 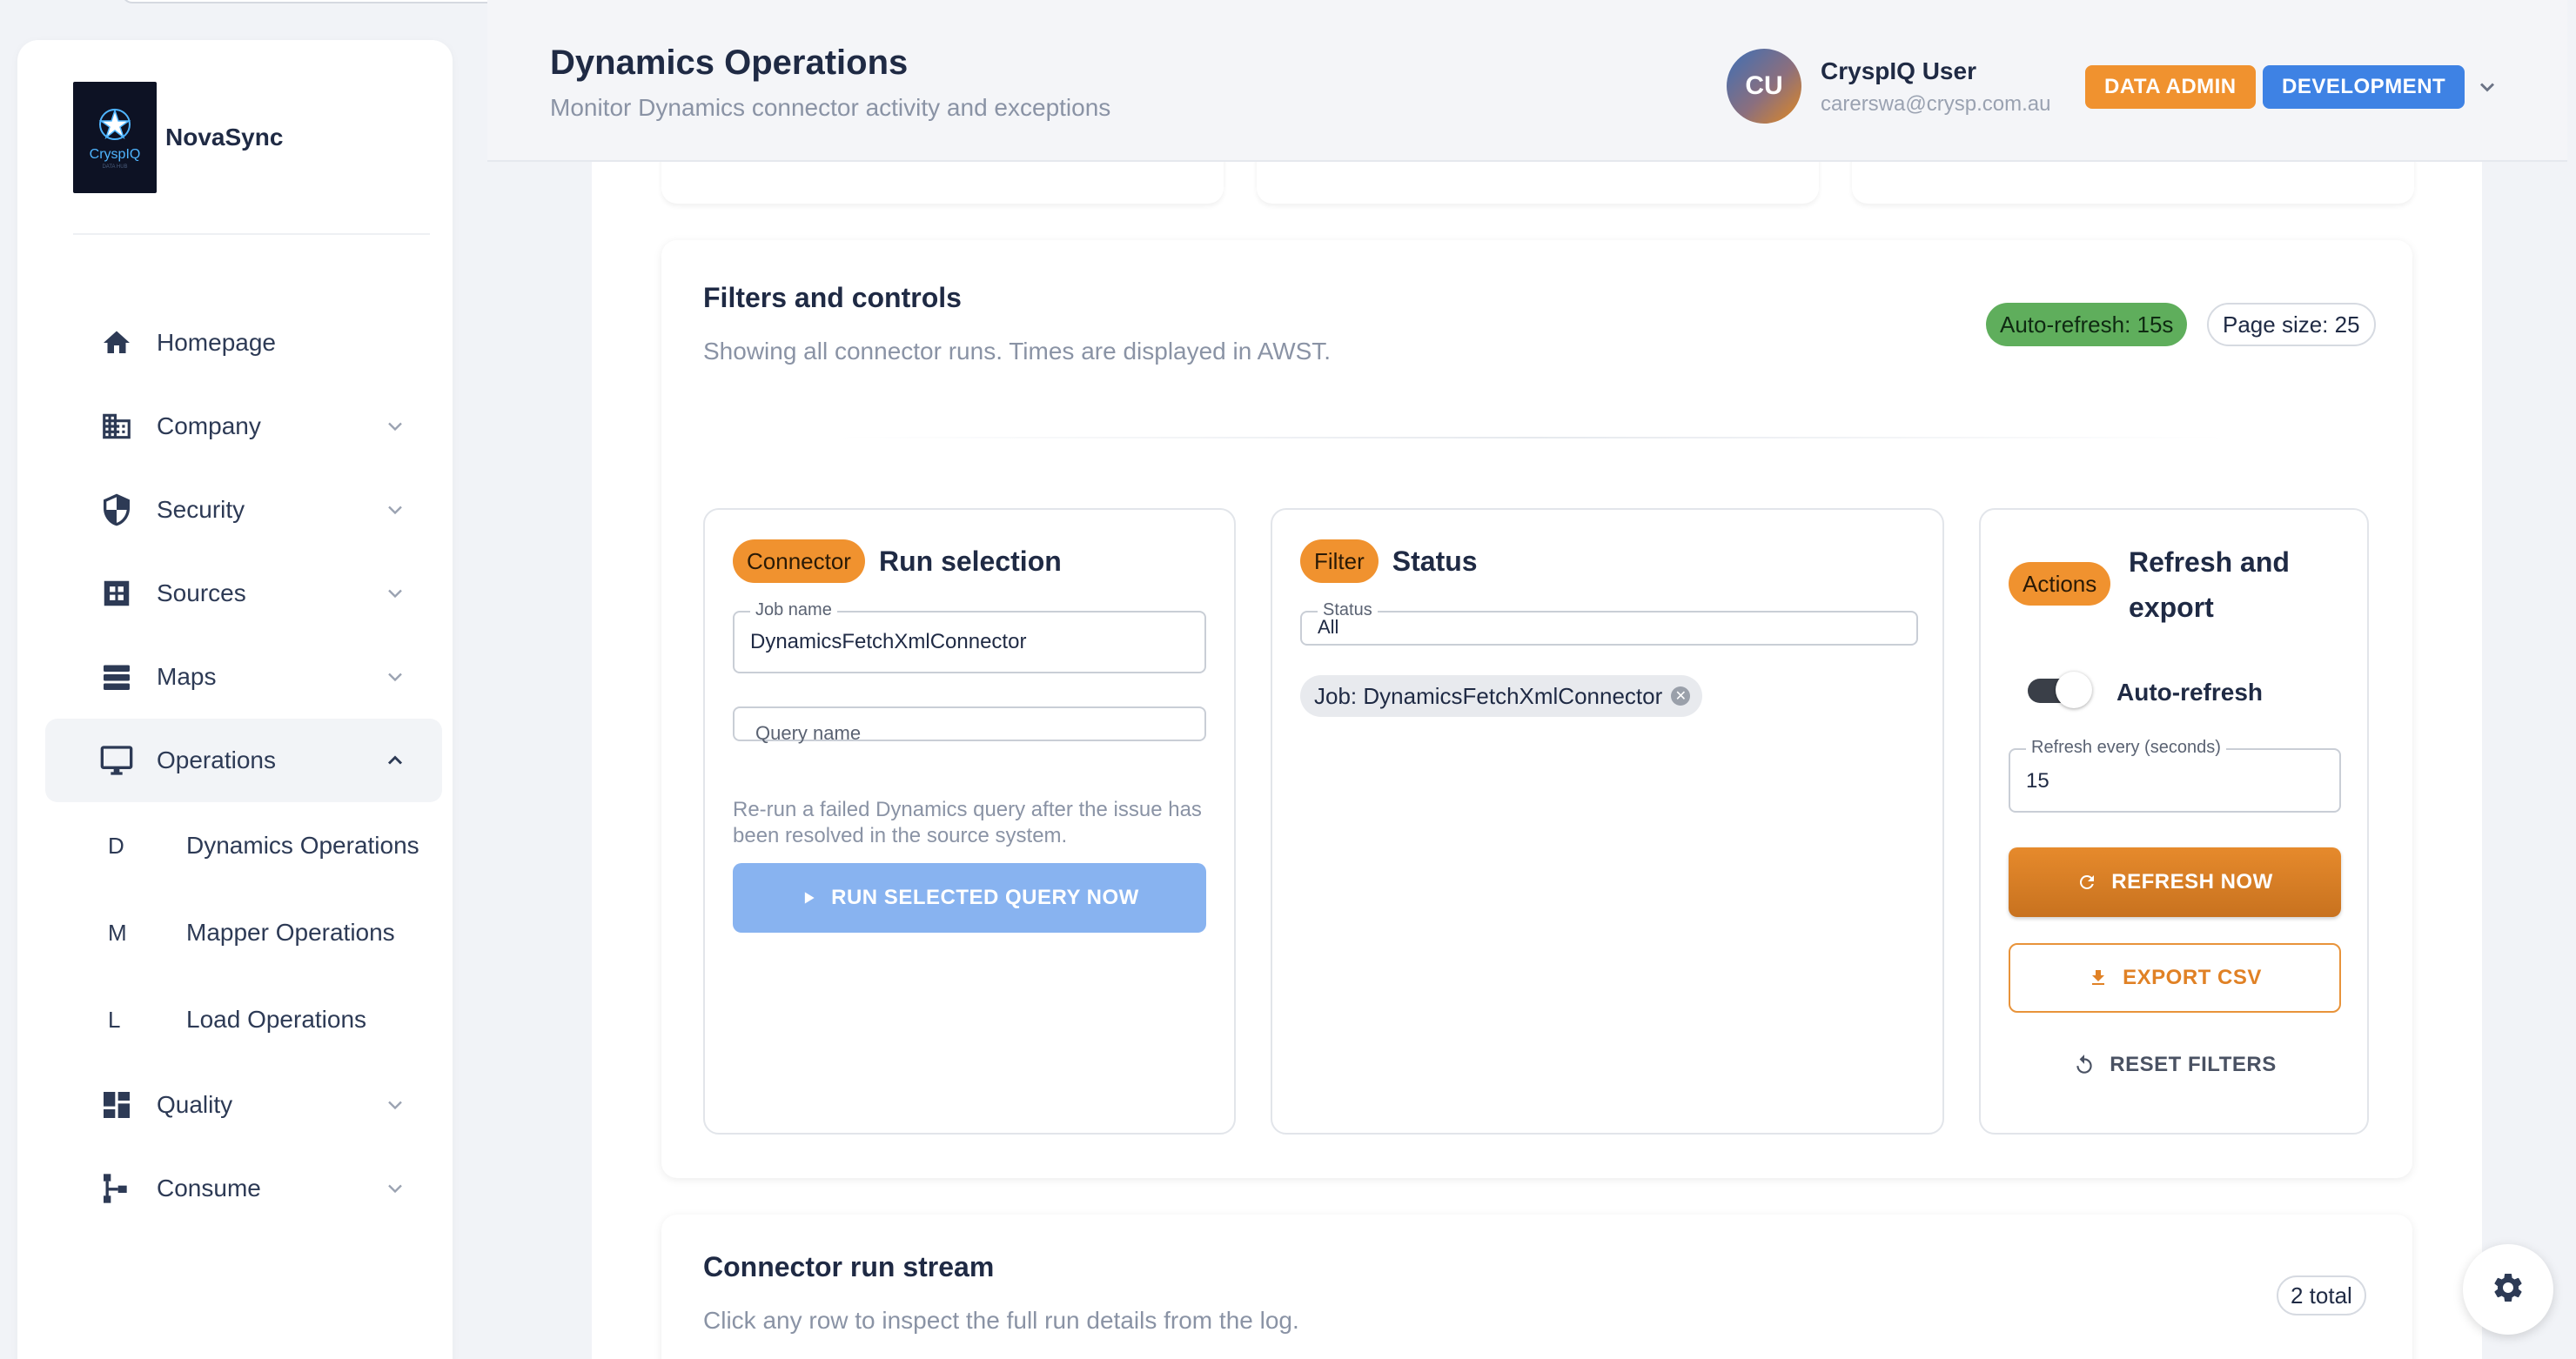 I want to click on sidebar-subitem-dynamics-operations: D Dynamics Operations, so click(x=244, y=845).